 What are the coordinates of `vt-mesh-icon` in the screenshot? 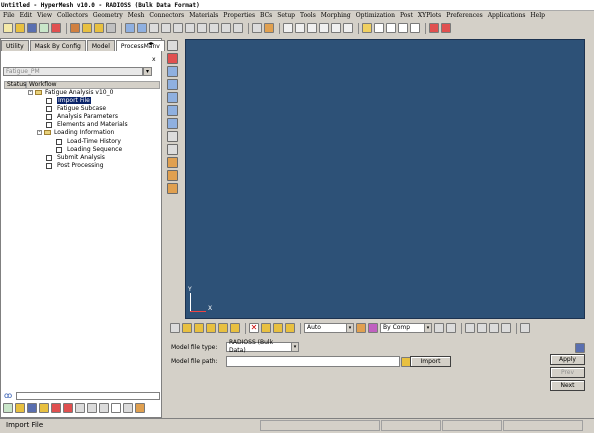 It's located at (172, 71).